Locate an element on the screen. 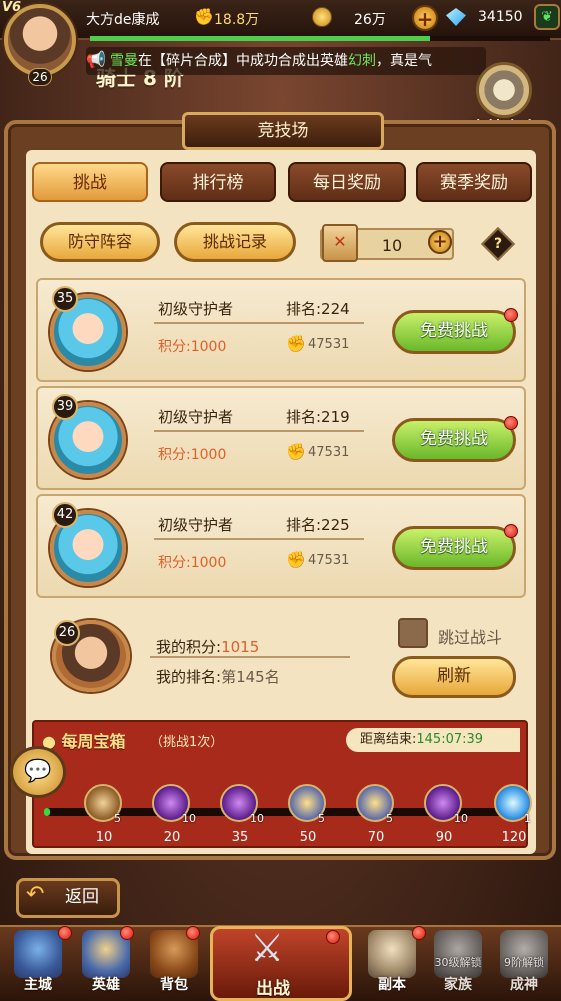 This screenshot has height=1001, width=561. ticket-count: 10 is located at coordinates (392, 245).